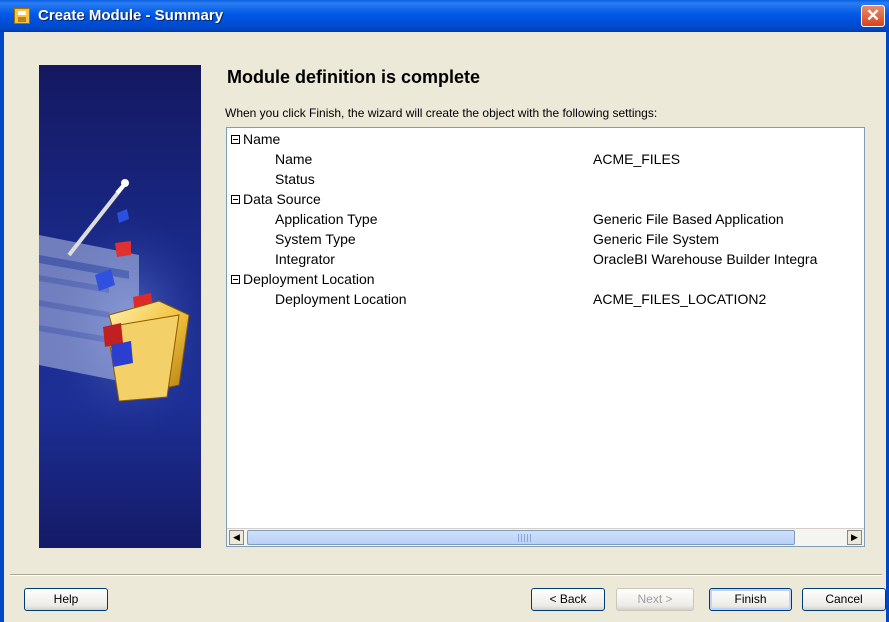 This screenshot has height=622, width=889. What do you see at coordinates (295, 179) in the screenshot?
I see `tree-item-label: Status` at bounding box center [295, 179].